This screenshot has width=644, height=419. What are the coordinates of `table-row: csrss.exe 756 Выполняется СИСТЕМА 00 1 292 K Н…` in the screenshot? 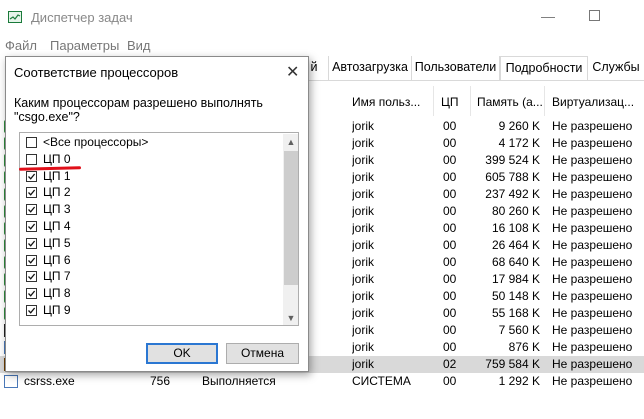 It's located at (322, 381).